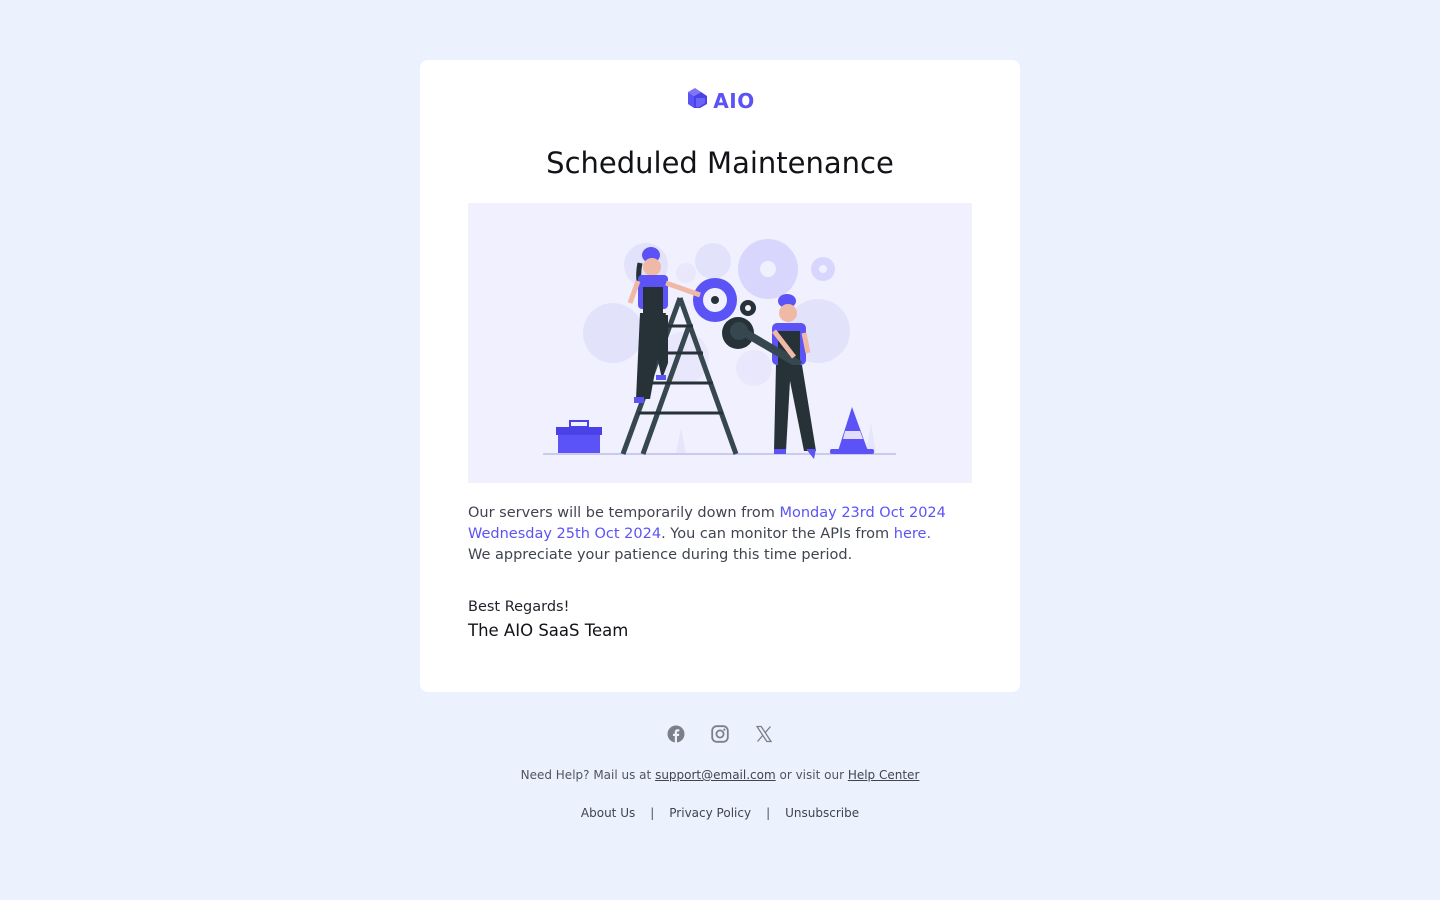 The image size is (1440, 900). I want to click on brand-logo: AIO, so click(720, 101).